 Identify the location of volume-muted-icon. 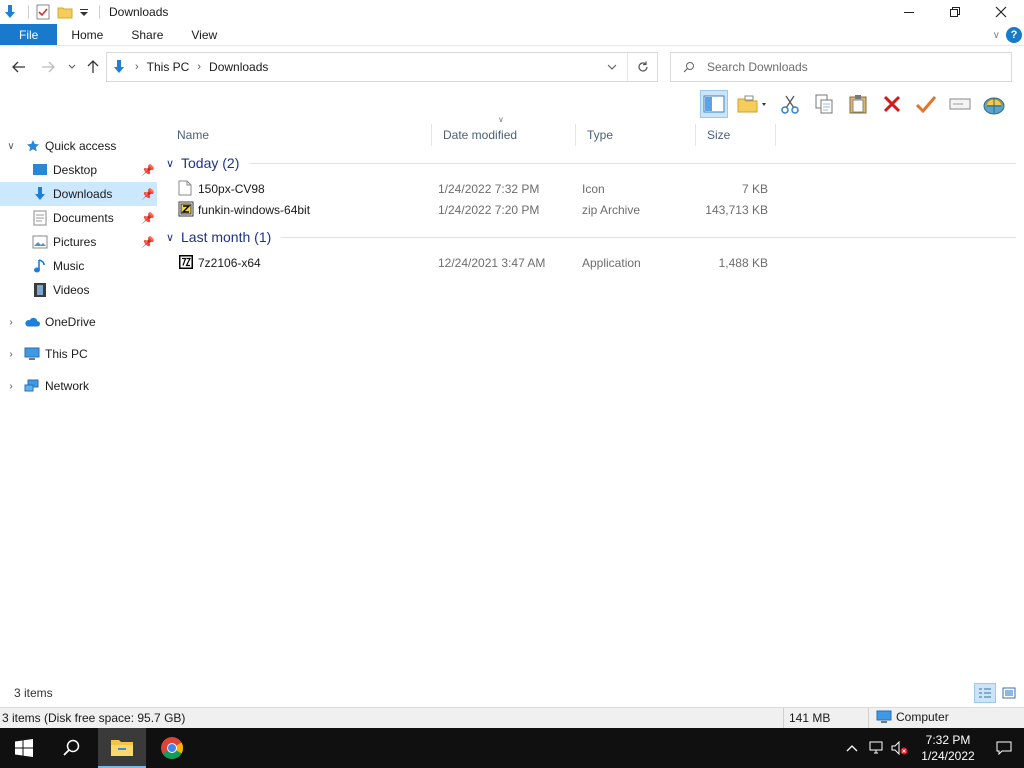
(900, 748).